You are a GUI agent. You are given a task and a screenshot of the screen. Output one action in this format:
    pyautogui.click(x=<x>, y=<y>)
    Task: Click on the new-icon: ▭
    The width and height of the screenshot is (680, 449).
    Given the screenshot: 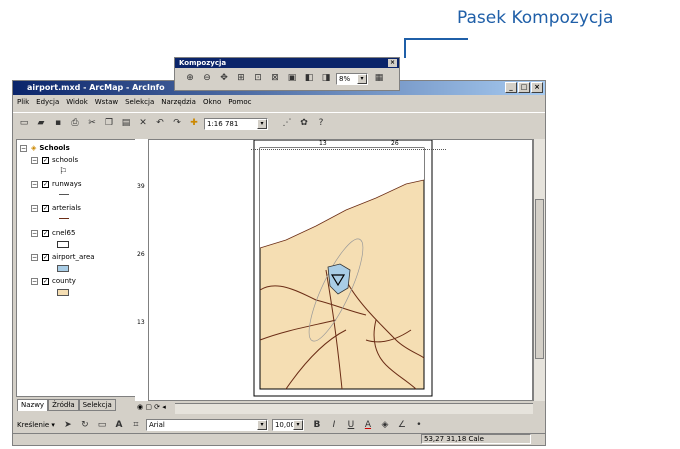 What is the action you would take?
    pyautogui.click(x=24, y=123)
    